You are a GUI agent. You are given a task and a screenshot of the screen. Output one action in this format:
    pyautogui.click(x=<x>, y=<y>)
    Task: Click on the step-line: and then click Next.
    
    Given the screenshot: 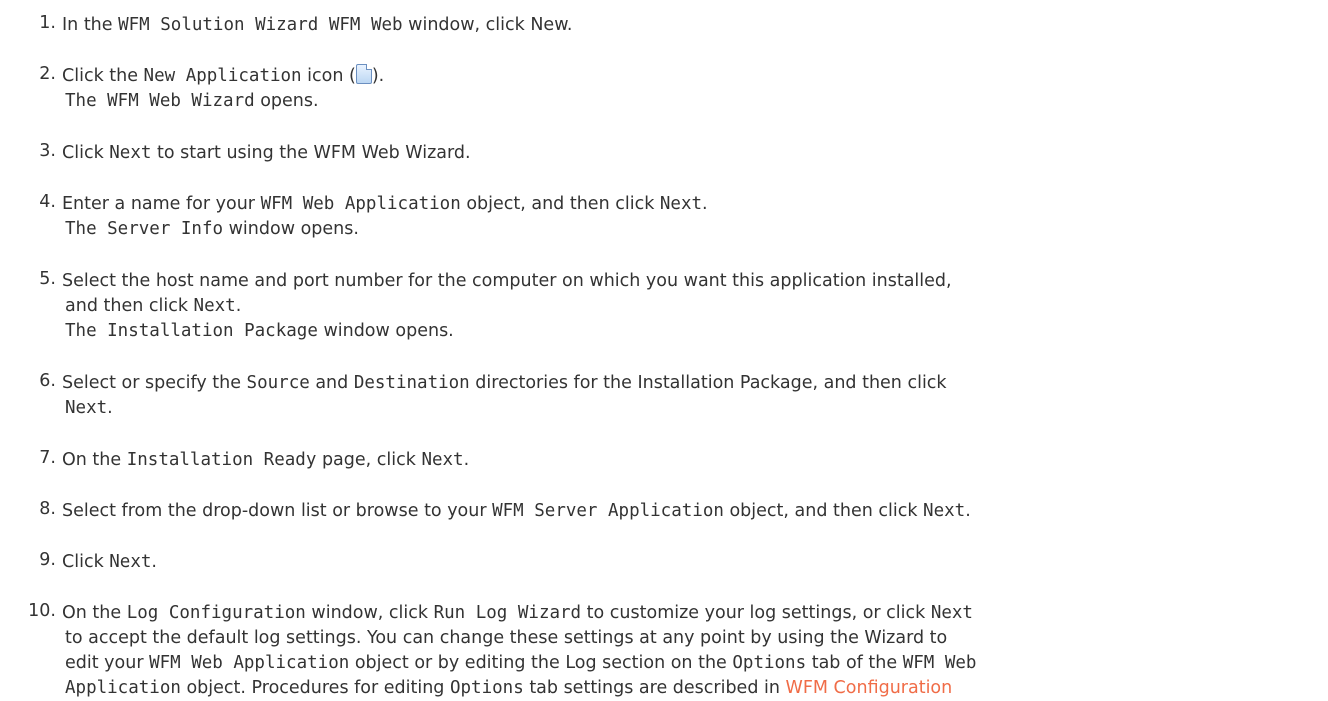 What is the action you would take?
    pyautogui.click(x=692, y=306)
    